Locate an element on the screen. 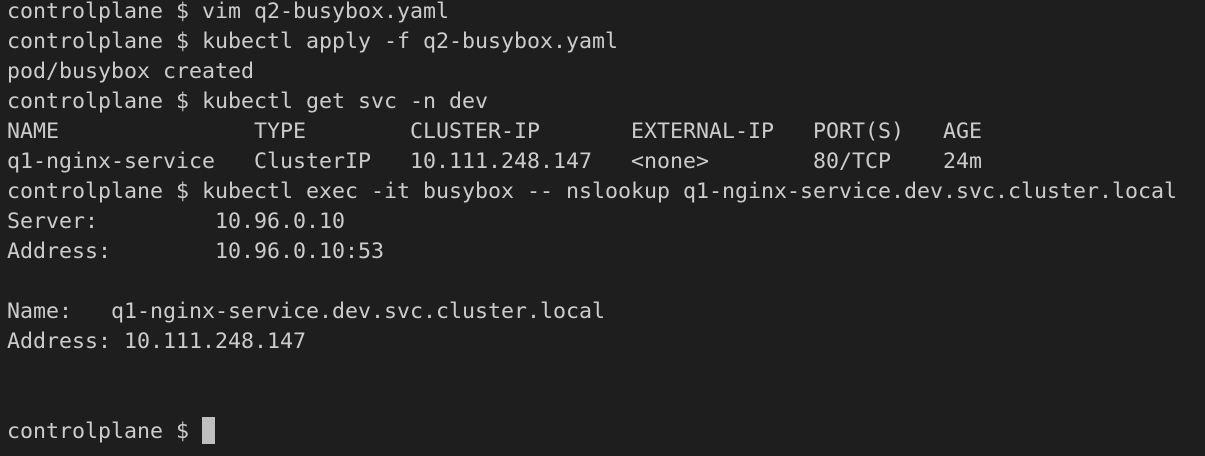 The image size is (1205, 456). output-line: Server: 10.96.0.10 is located at coordinates (176, 221).